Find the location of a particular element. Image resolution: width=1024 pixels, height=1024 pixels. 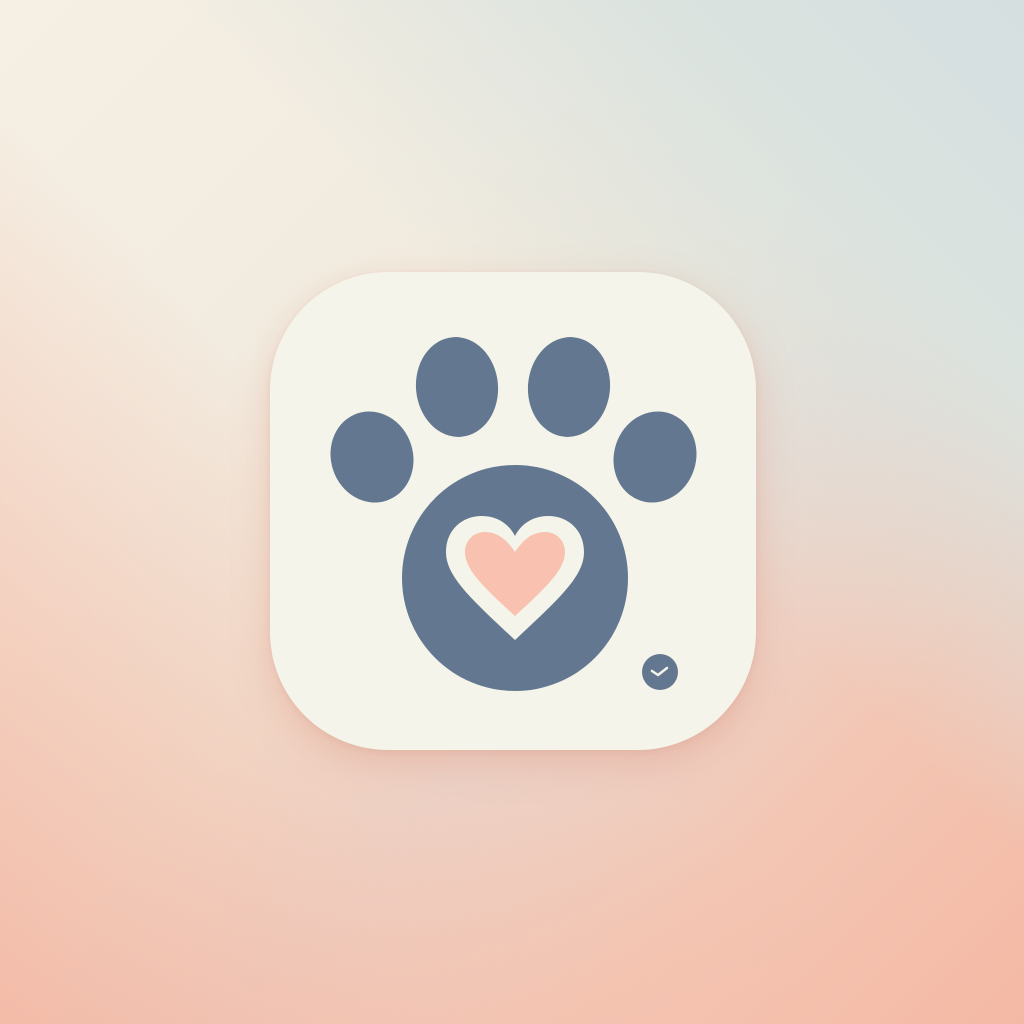

paw-heart-icon is located at coordinates (513, 514).